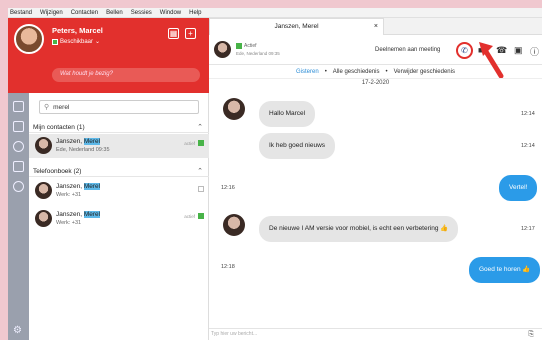 The width and height of the screenshot is (542, 340). What do you see at coordinates (463, 26) in the screenshot?
I see `tab-strip` at bounding box center [463, 26].